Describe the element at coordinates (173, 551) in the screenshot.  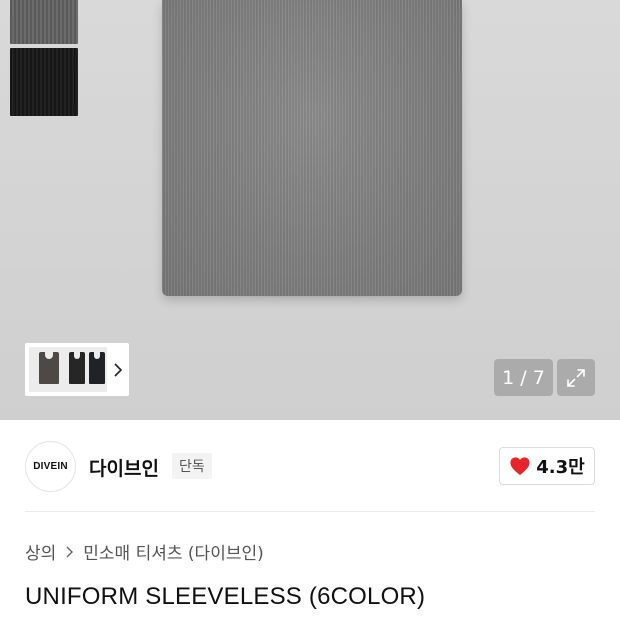
I see `breadcrumb-category-sub: 민소매 티셔츠 (다이브인)` at that location.